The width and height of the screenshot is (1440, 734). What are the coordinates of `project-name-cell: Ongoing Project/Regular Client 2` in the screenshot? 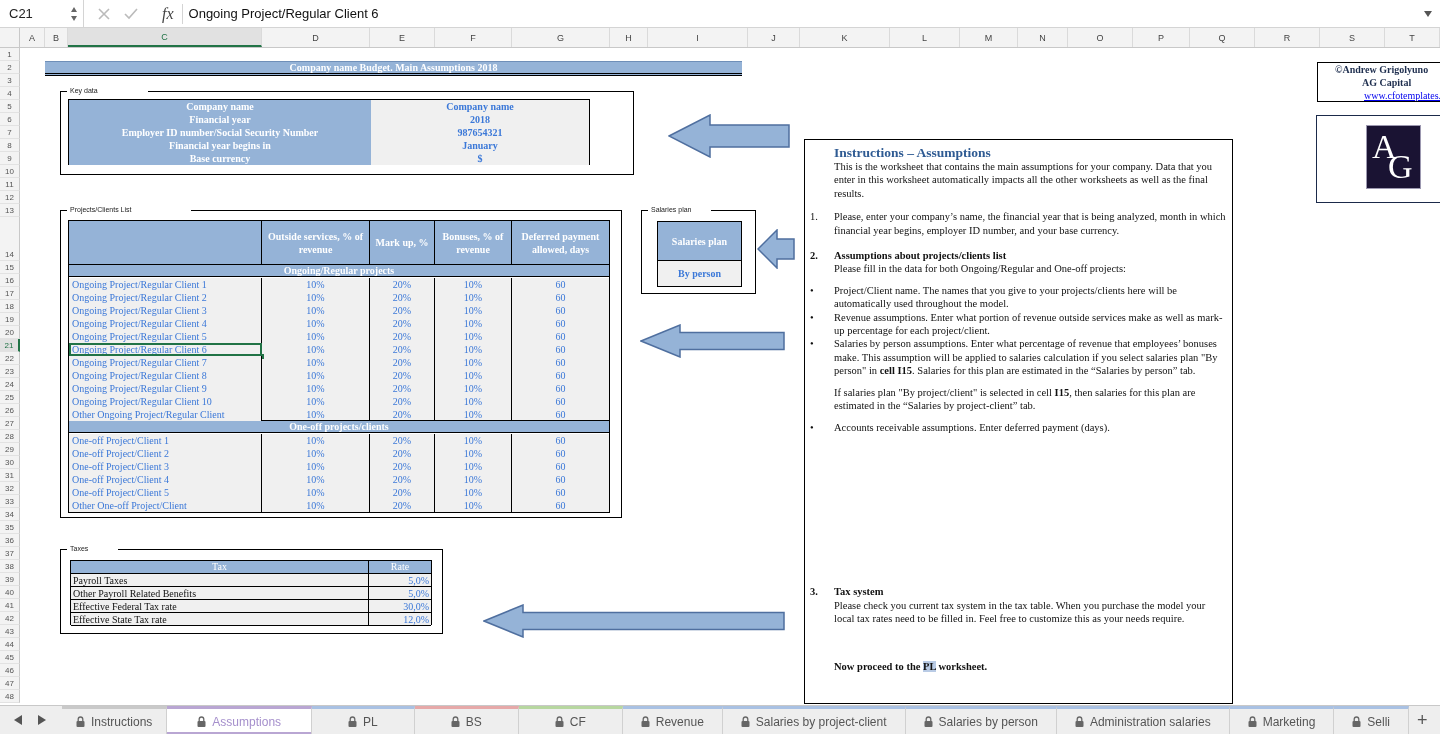 It's located at (165, 297).